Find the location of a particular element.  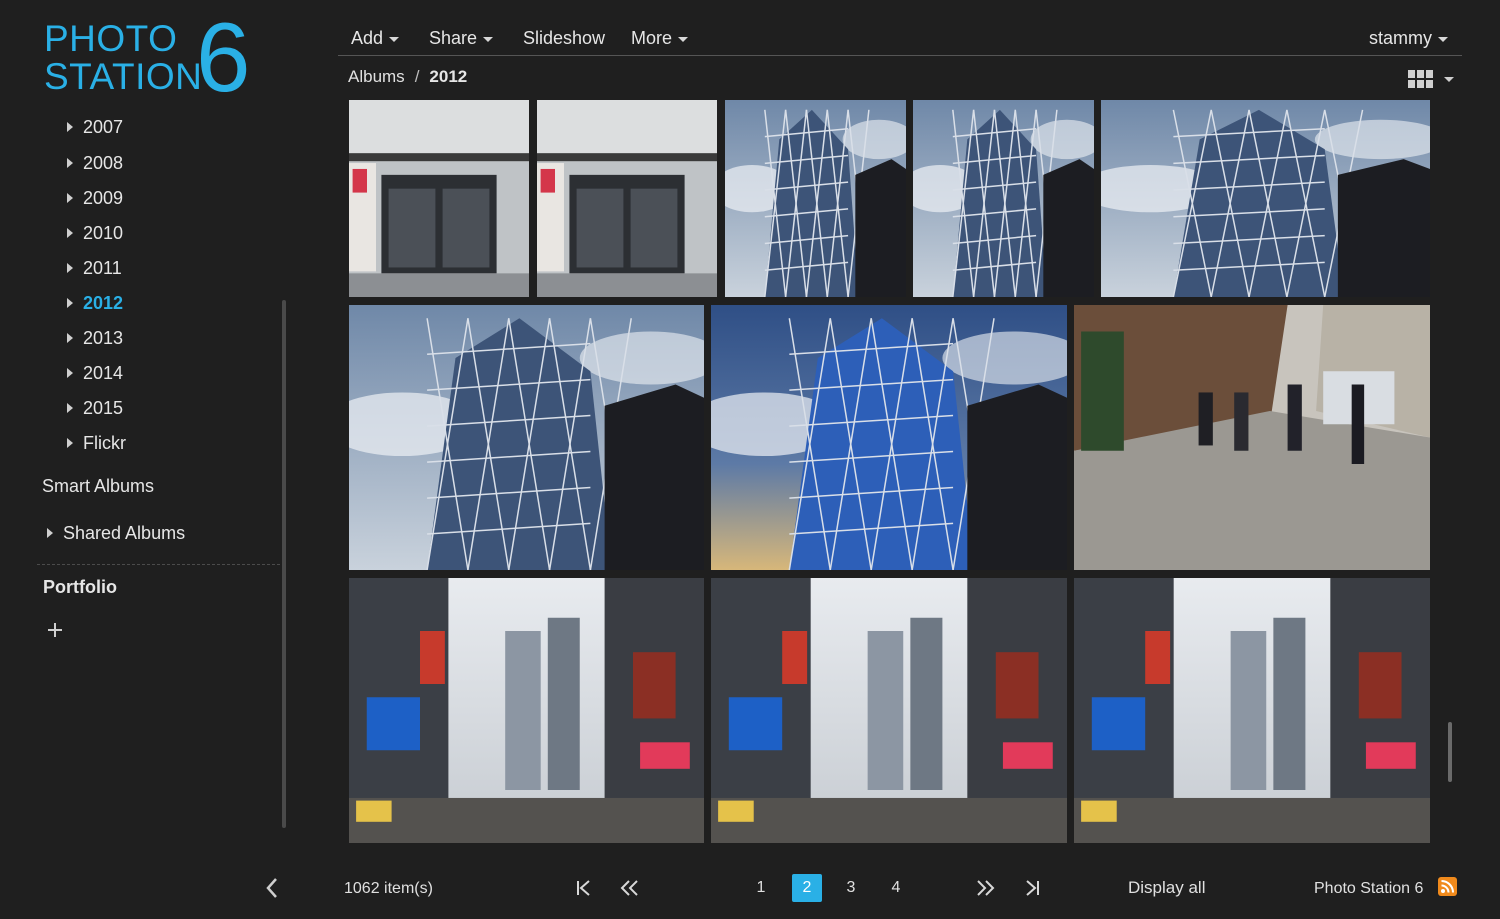

sidebar-item-2008: 2008 is located at coordinates (92, 163).